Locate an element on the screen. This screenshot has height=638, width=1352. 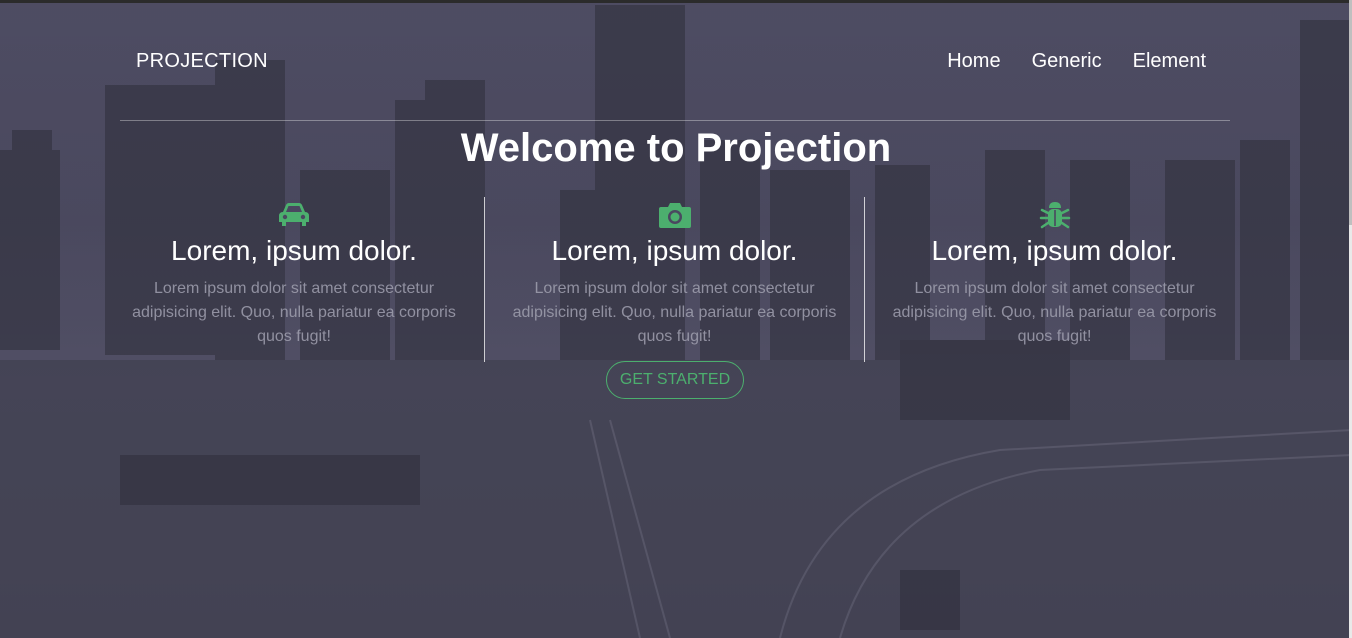
brand-logo: PROJECTION is located at coordinates (202, 61).